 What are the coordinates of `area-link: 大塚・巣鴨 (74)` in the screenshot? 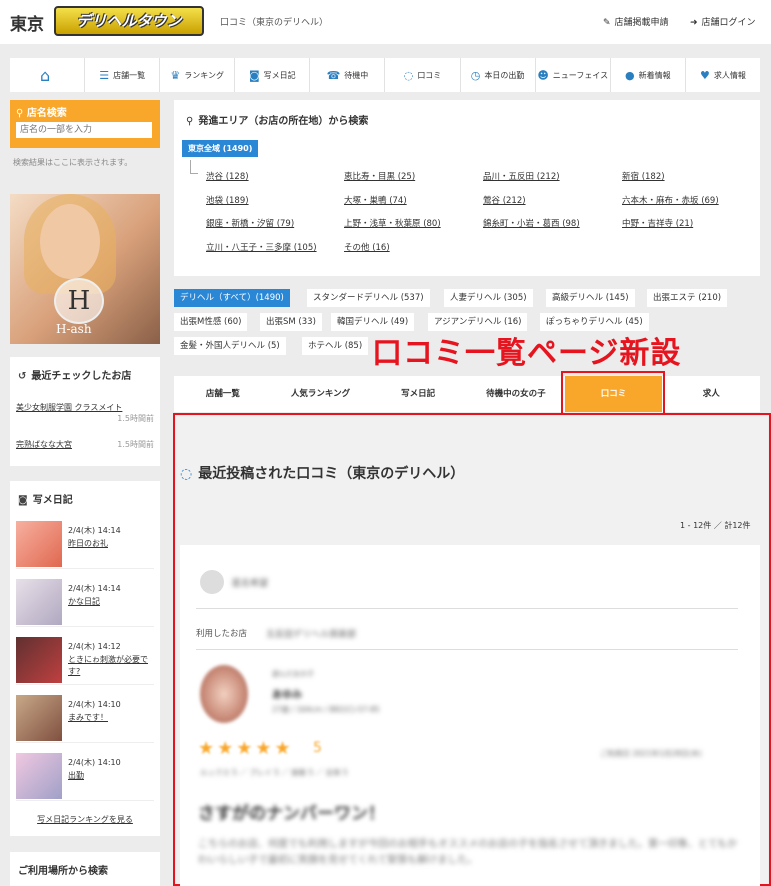 It's located at (375, 200).